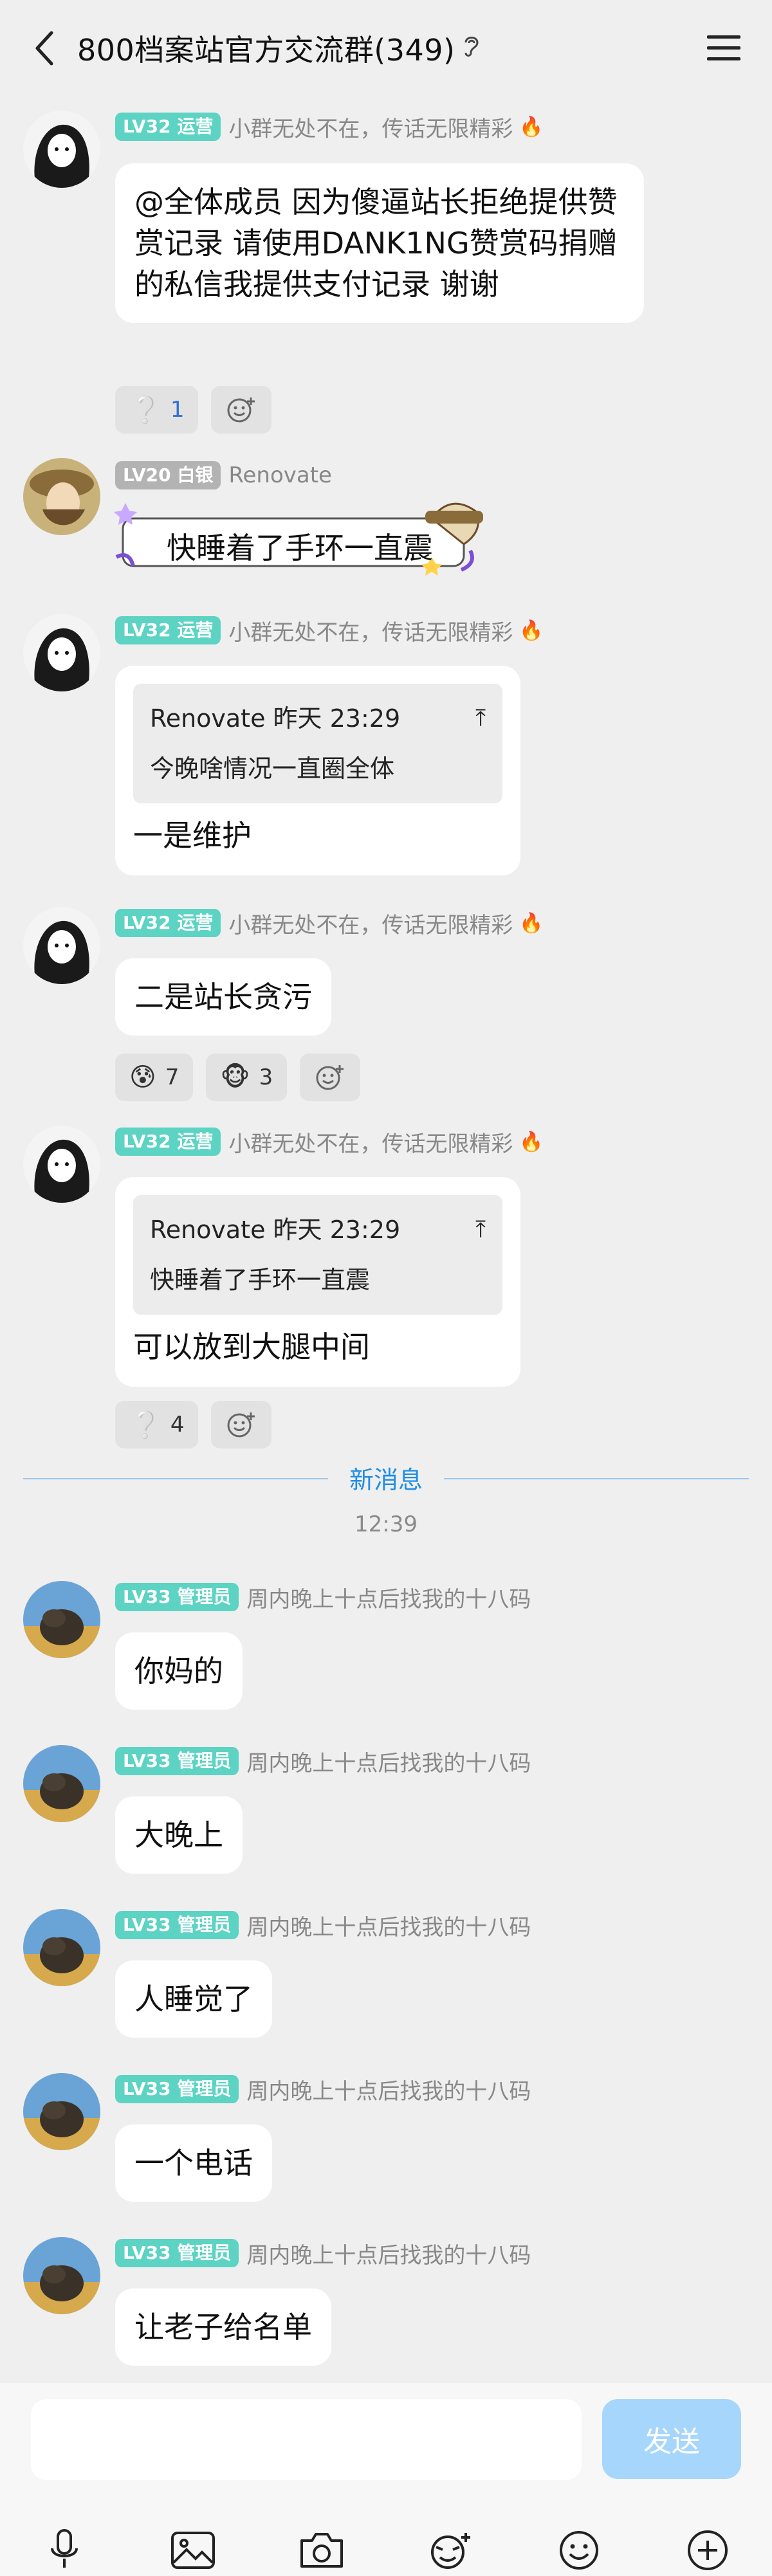 Image resolution: width=772 pixels, height=2576 pixels. I want to click on message-text: 二是站长贪污, so click(223, 997).